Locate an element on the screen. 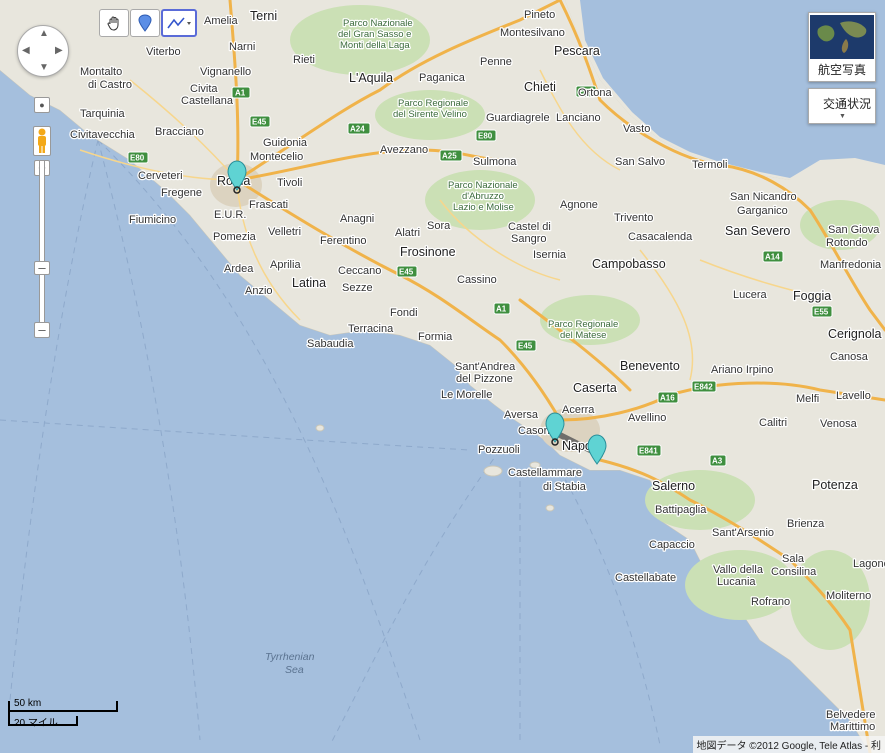 Image resolution: width=885 pixels, height=753 pixels. label-castellammare-1: Castellammare is located at coordinates (545, 473).